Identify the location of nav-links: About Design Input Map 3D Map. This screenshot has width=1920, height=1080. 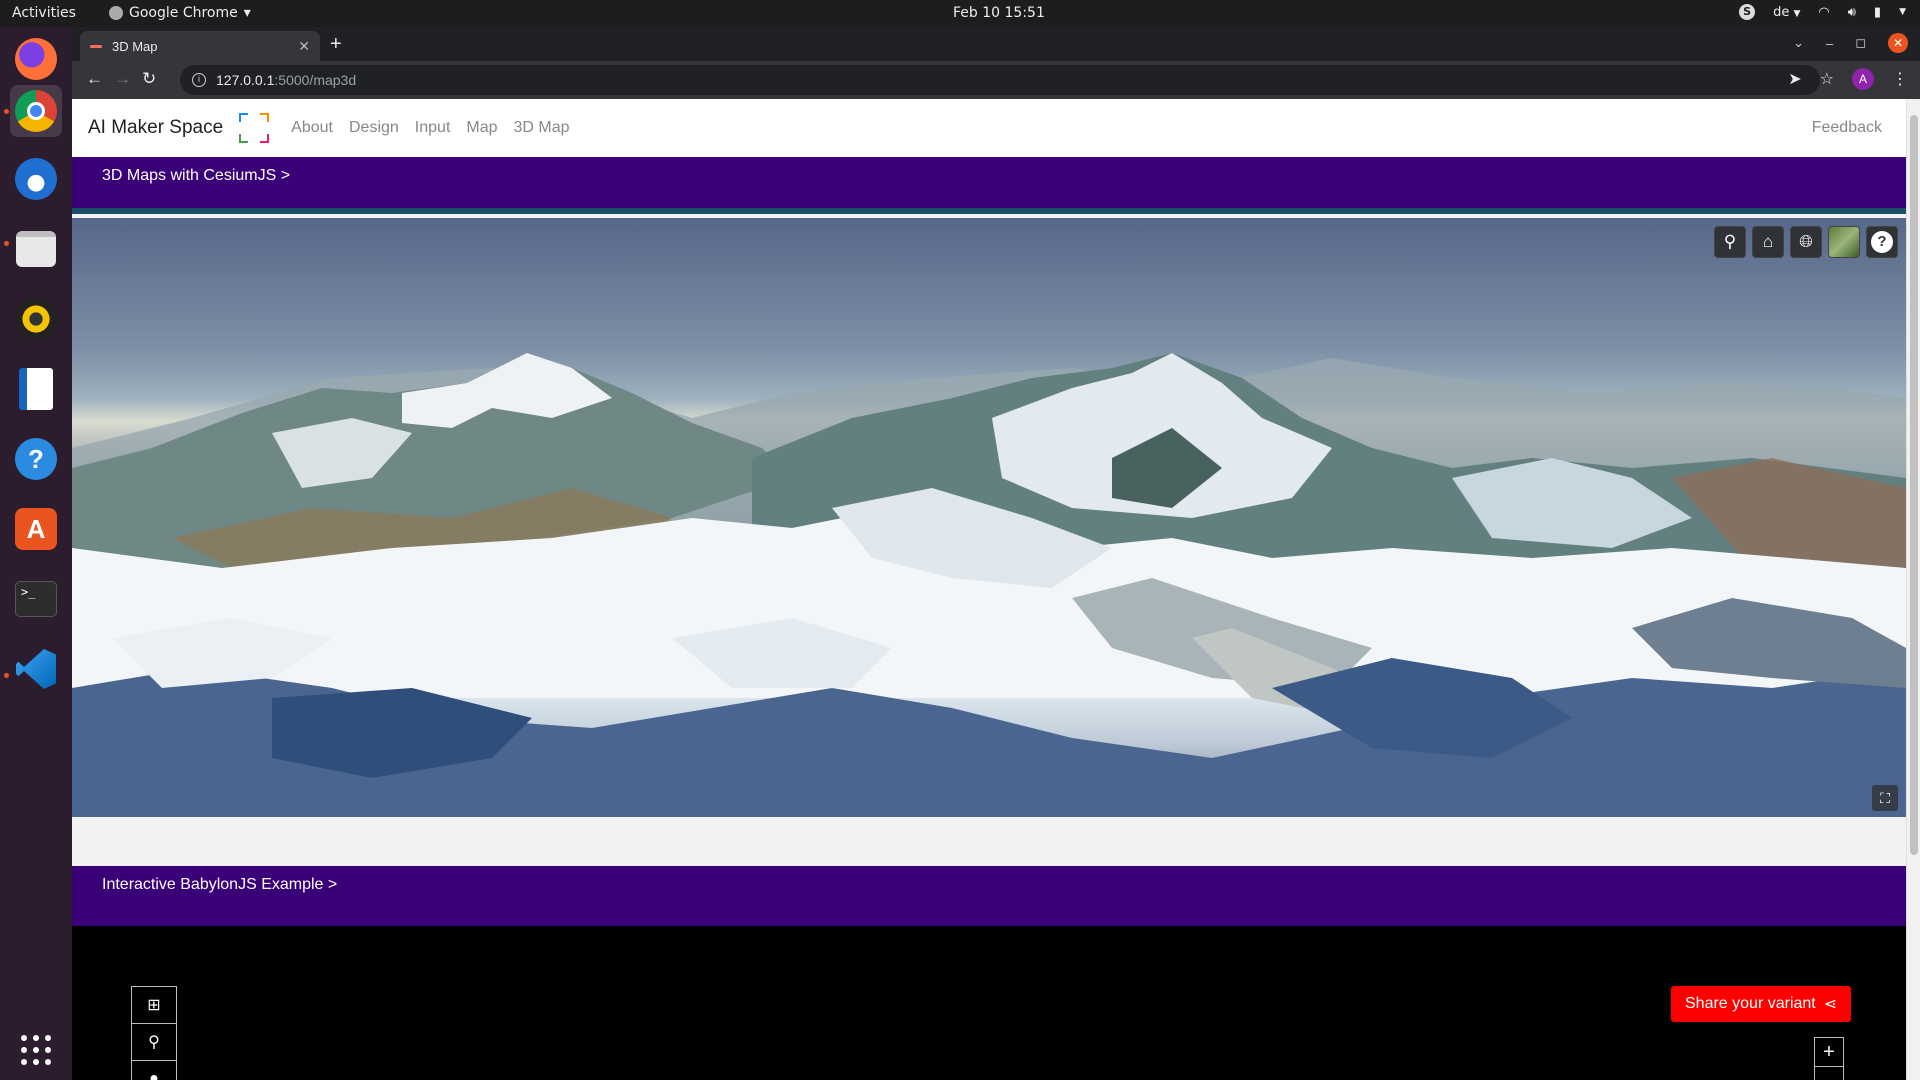
(430, 128).